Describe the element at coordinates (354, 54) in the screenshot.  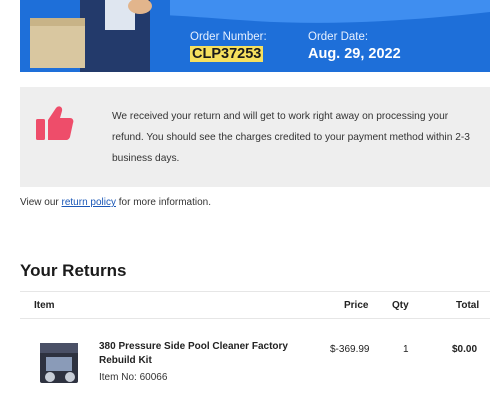
I see `order-date-value: Aug. 29, 2022` at that location.